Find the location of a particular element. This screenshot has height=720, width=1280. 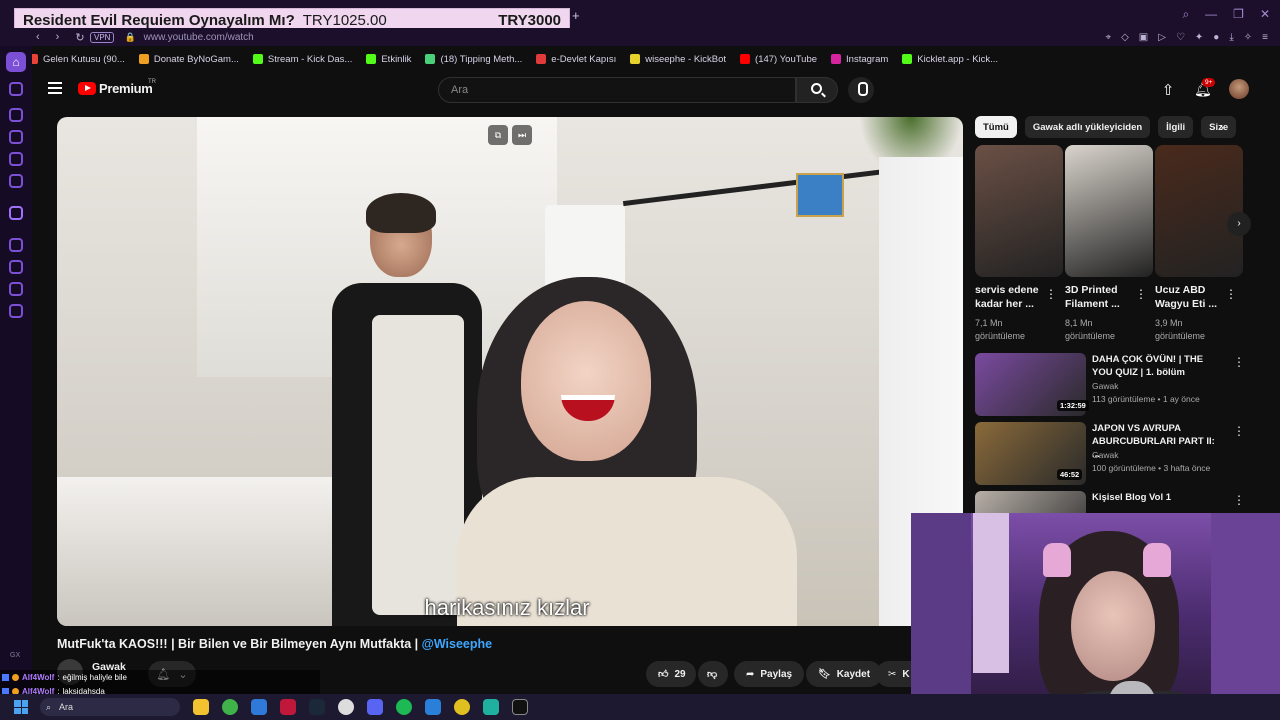

camera-icon: ▣ is located at coordinates (1143, 37).